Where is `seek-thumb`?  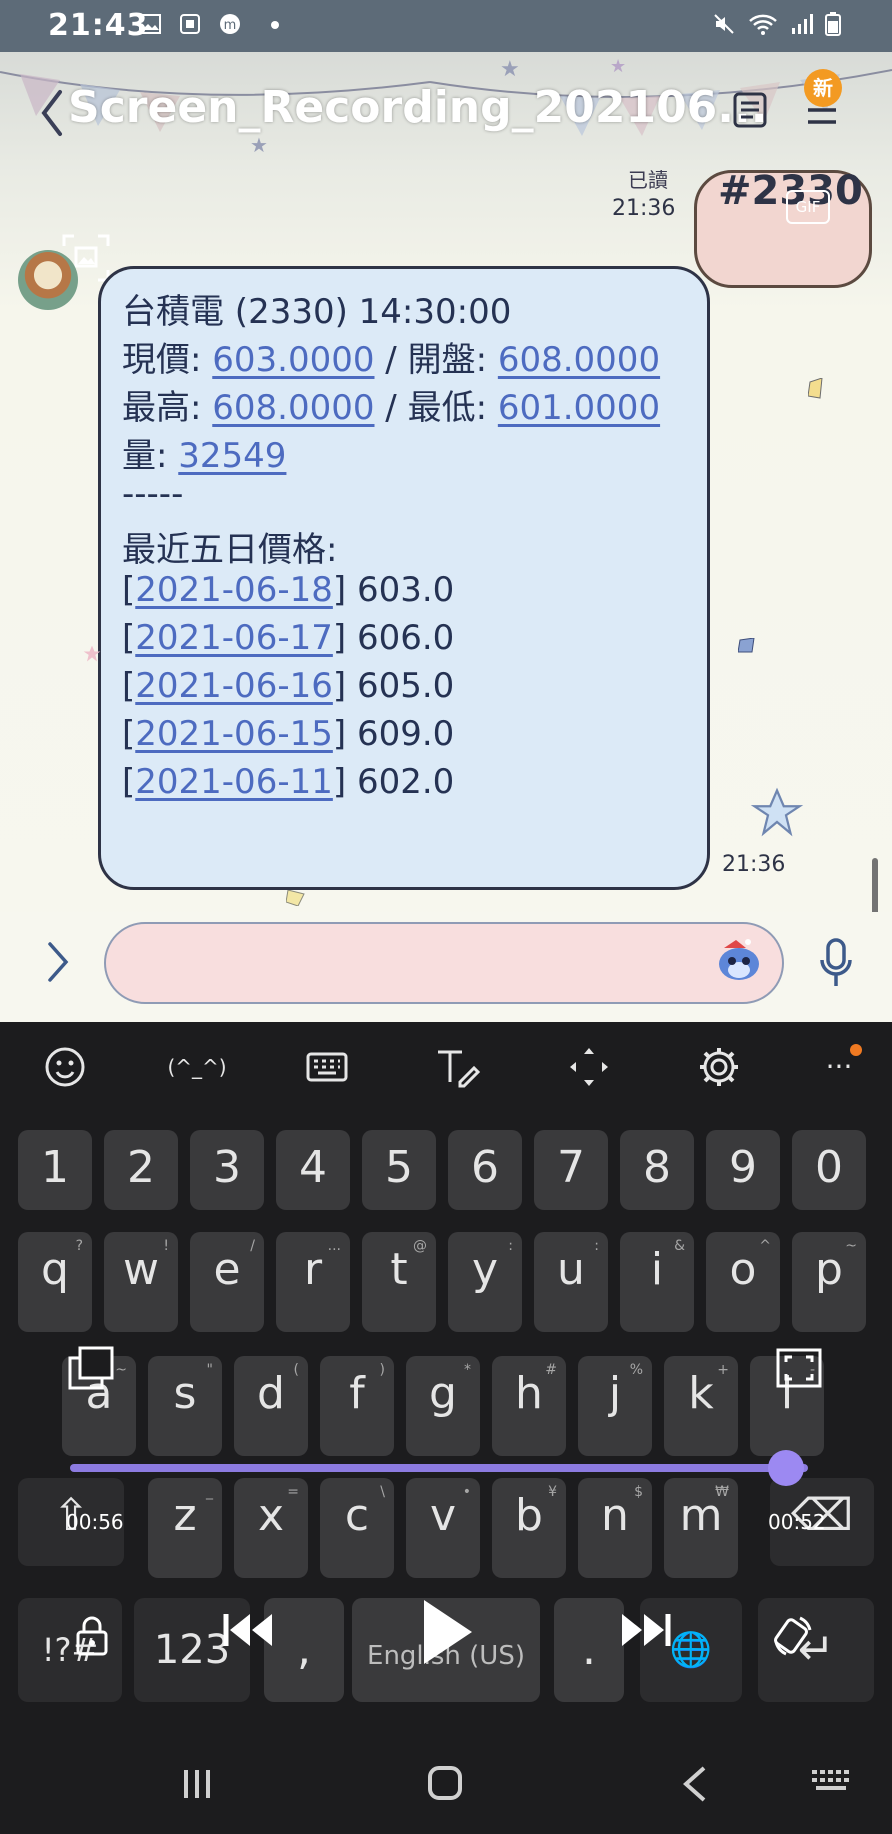
seek-thumb is located at coordinates (785, 1468).